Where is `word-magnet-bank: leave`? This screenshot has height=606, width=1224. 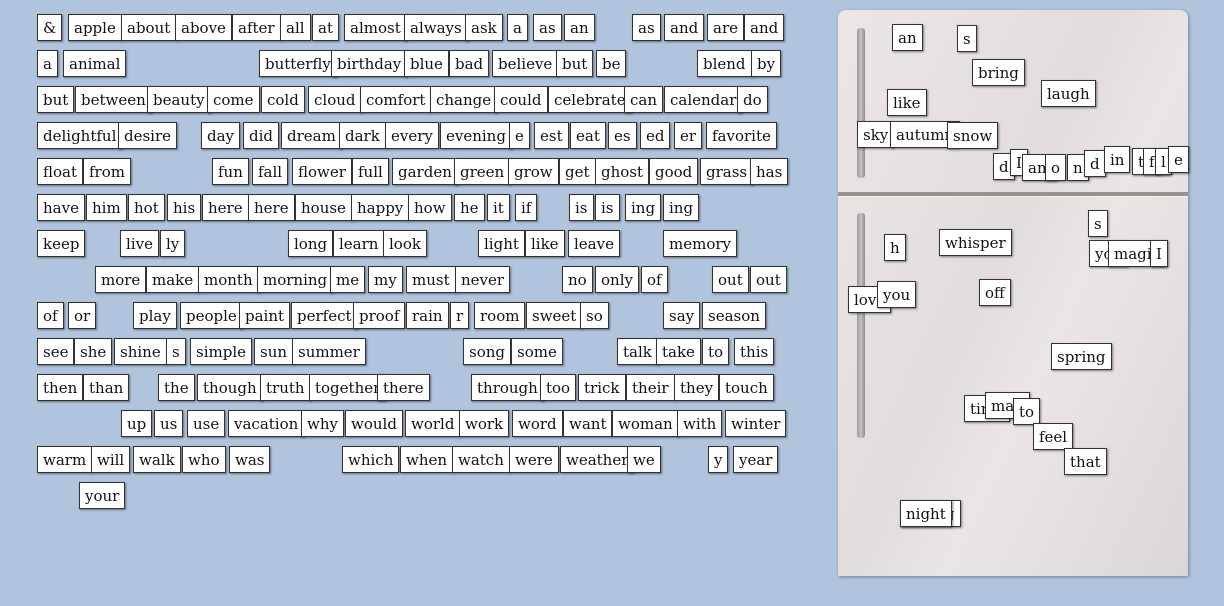
word-magnet-bank: leave is located at coordinates (594, 243).